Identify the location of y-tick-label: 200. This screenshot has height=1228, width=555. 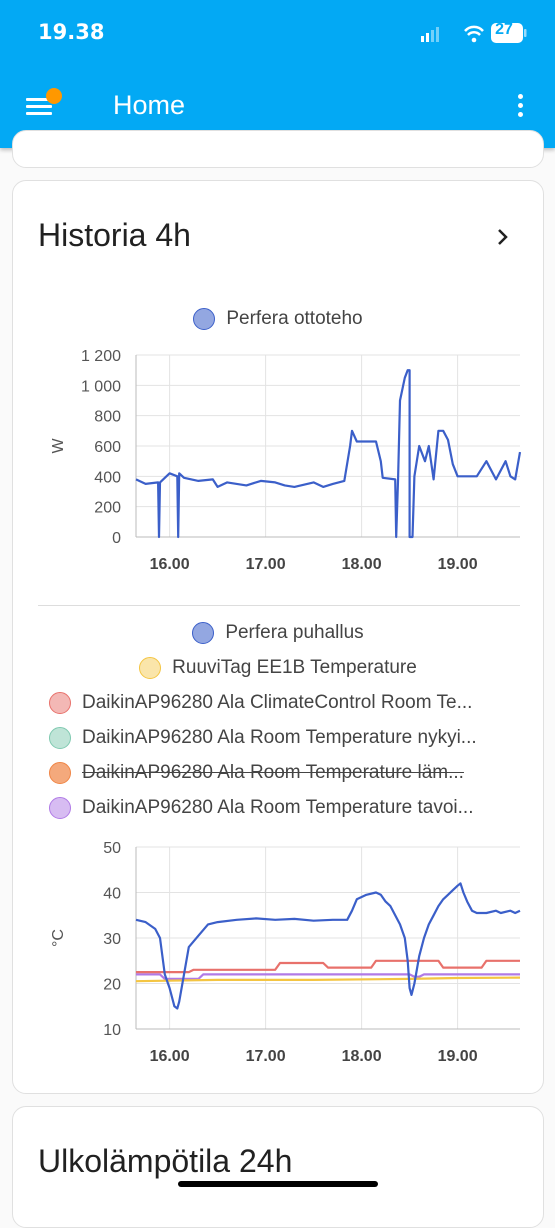
(107, 508).